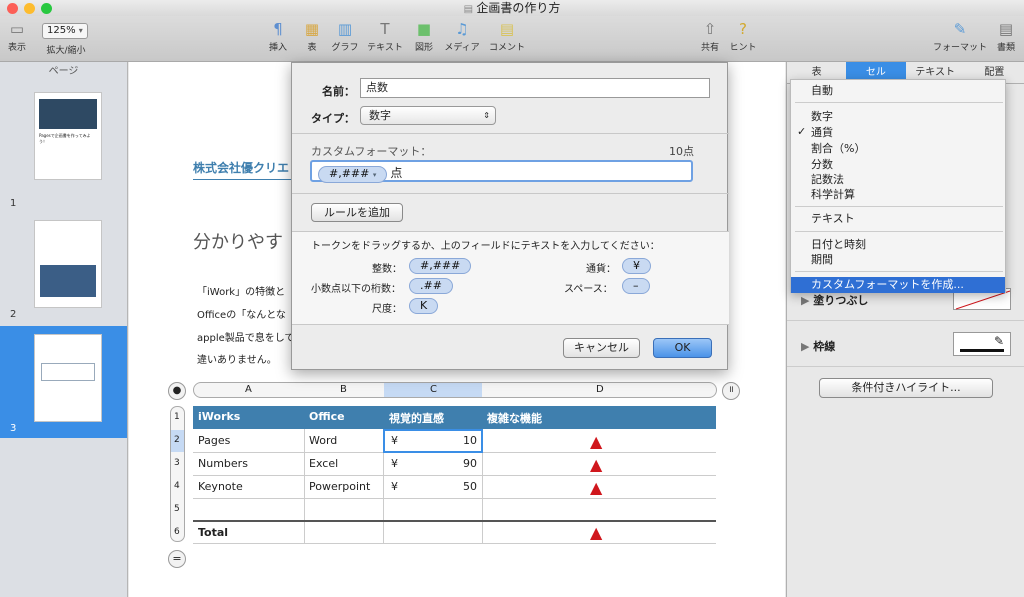 The width and height of the screenshot is (1024, 597). I want to click on cell-c3-currency: ¥, so click(394, 463).